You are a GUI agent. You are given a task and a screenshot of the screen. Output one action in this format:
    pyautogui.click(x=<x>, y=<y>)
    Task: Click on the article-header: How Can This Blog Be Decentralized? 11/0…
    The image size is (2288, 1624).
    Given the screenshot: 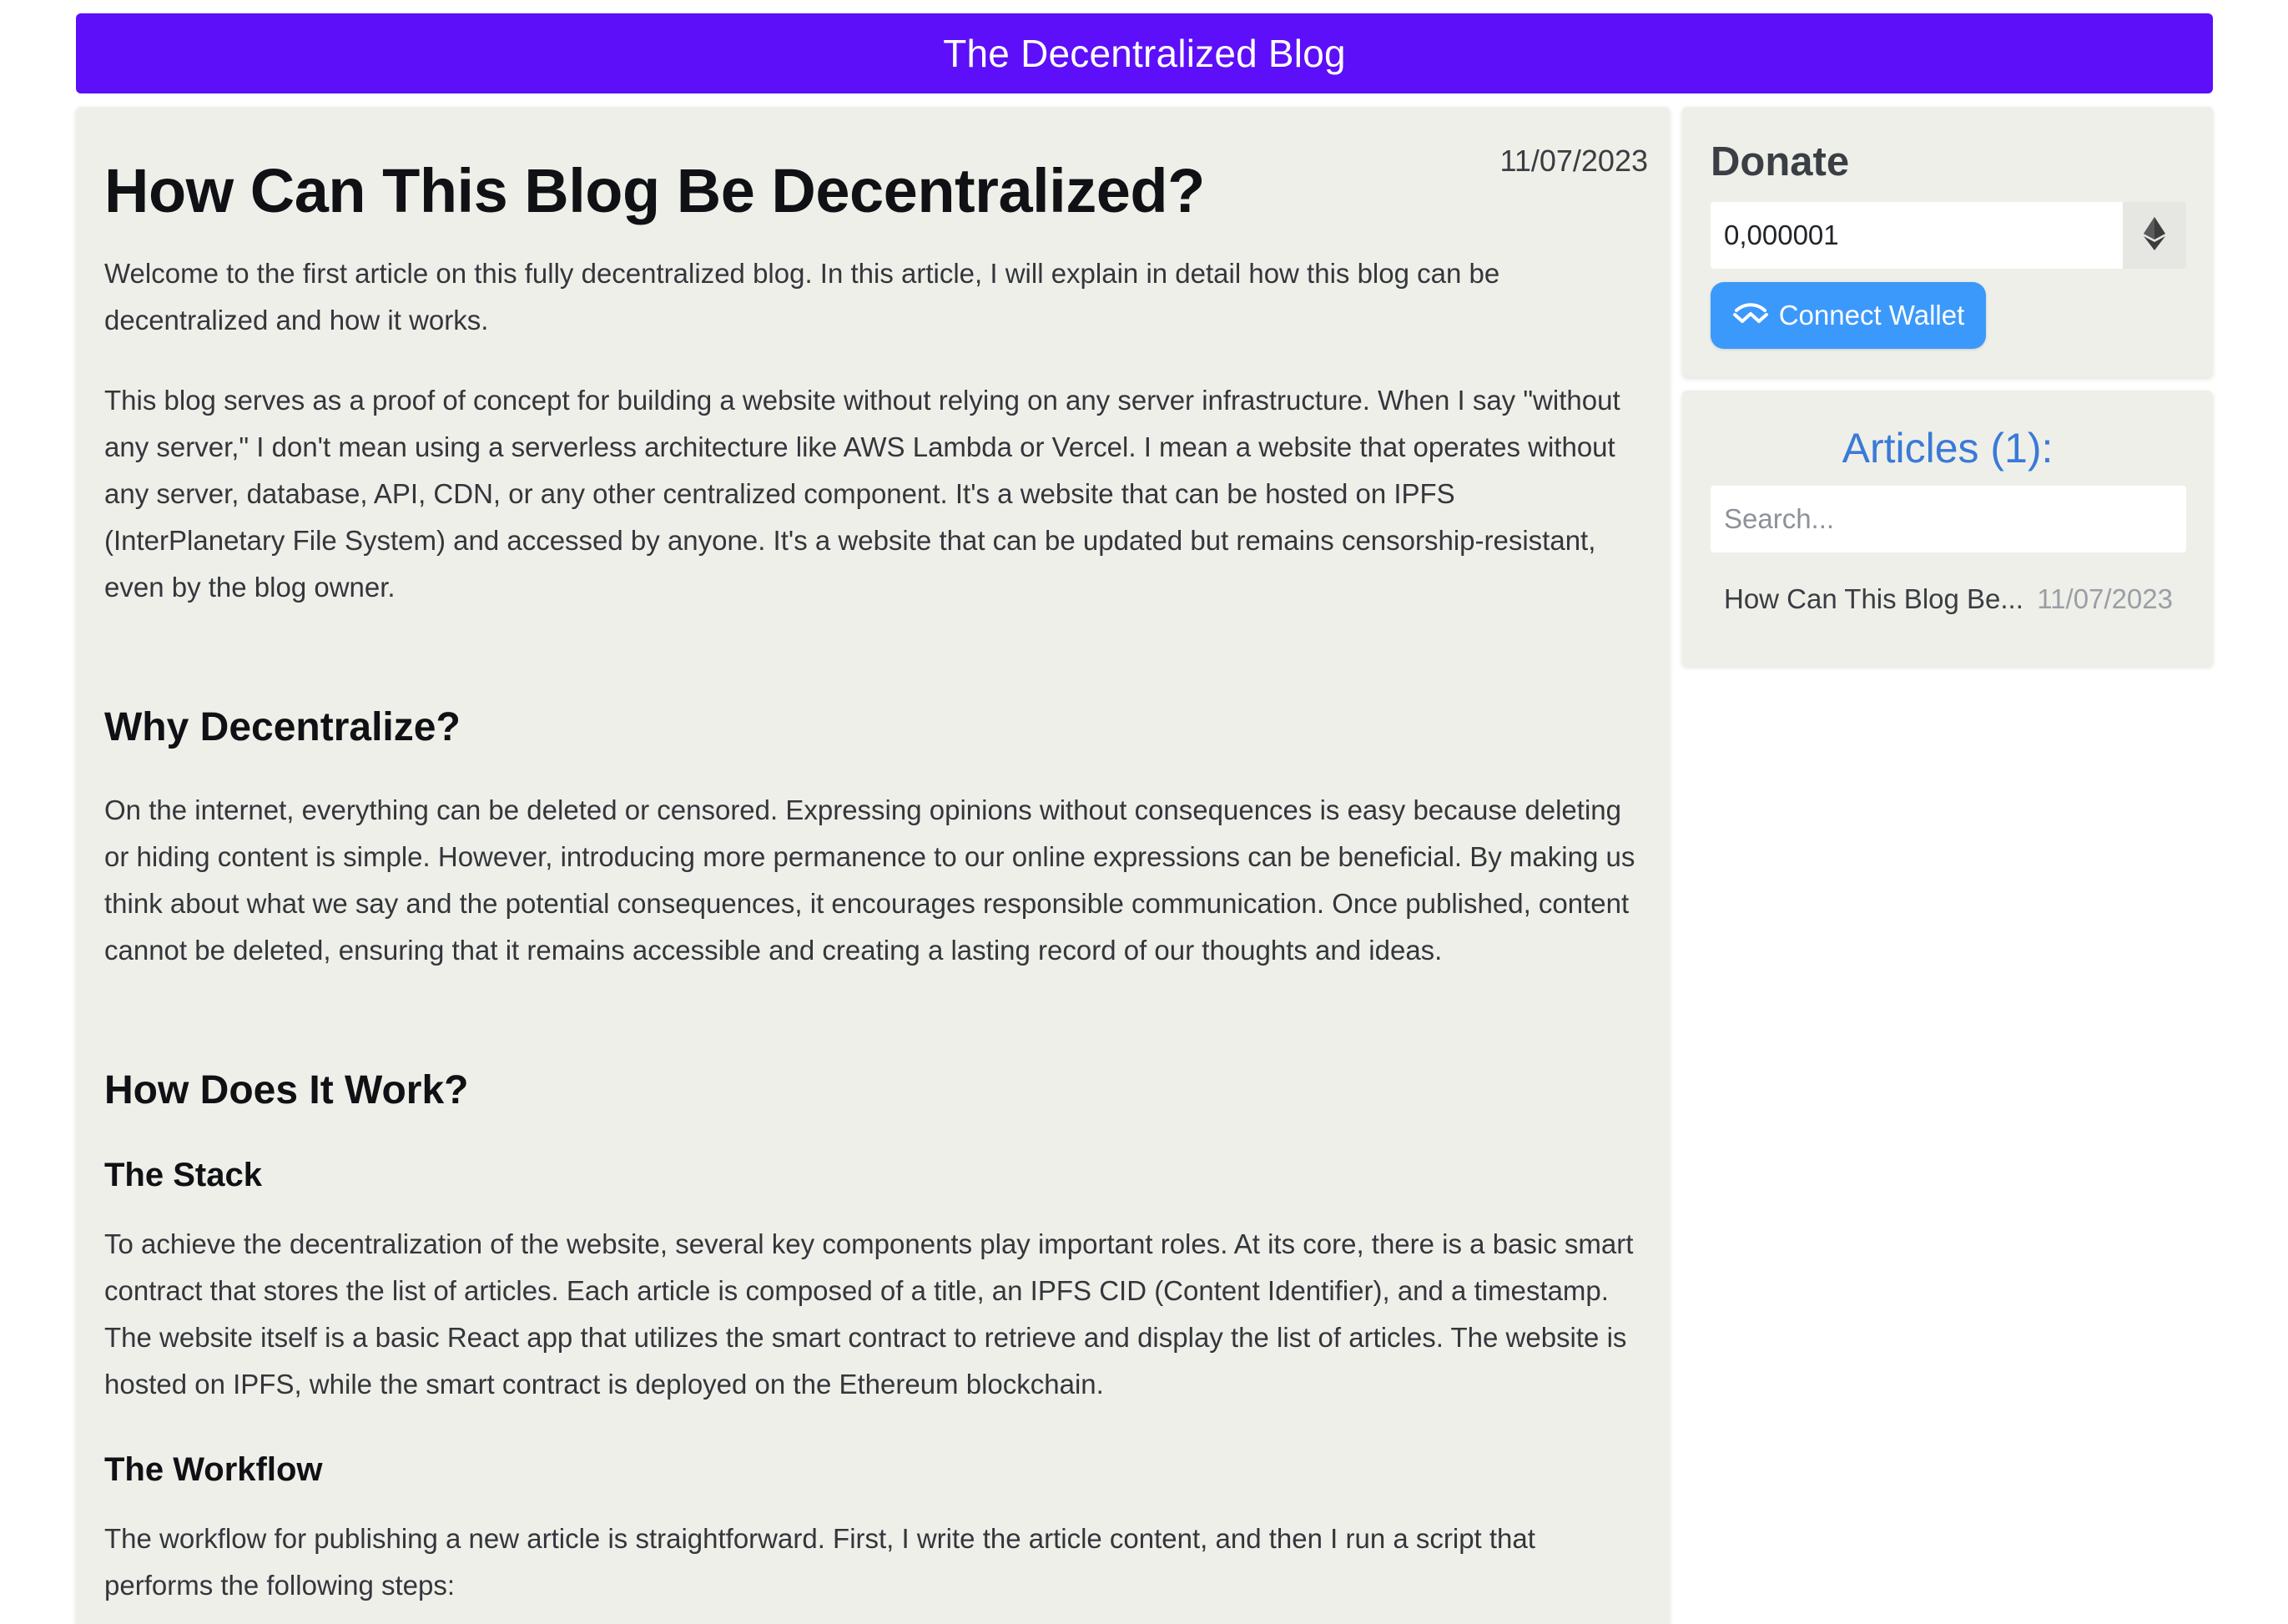 What is the action you would take?
    pyautogui.click(x=876, y=185)
    